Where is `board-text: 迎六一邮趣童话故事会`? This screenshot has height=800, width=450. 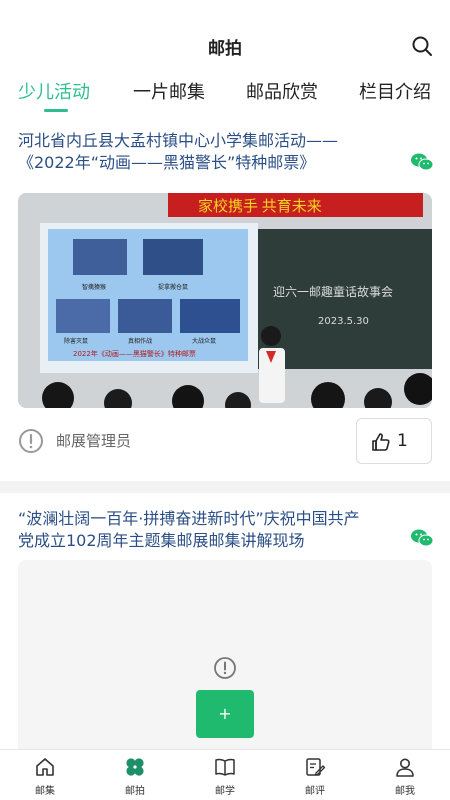
board-text: 迎六一邮趣童话故事会 is located at coordinates (333, 291).